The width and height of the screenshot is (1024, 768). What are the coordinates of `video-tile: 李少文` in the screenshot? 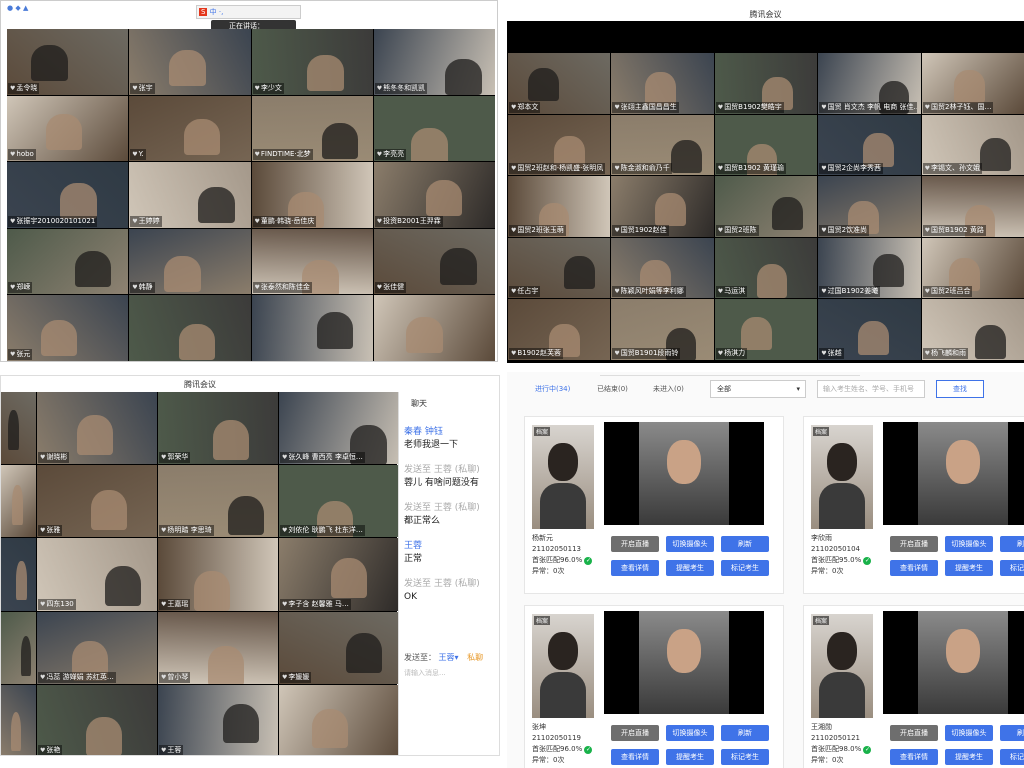 It's located at (312, 62).